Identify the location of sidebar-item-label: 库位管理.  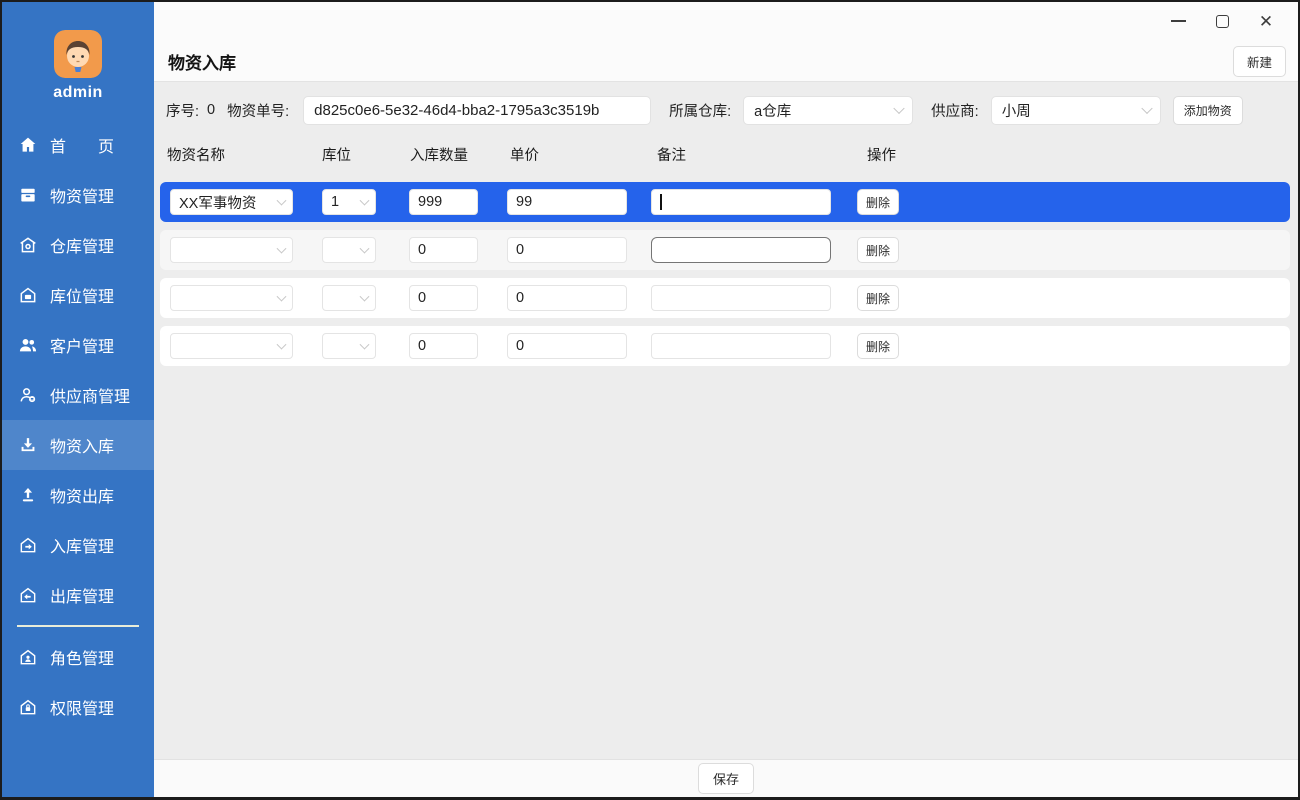
(82, 297).